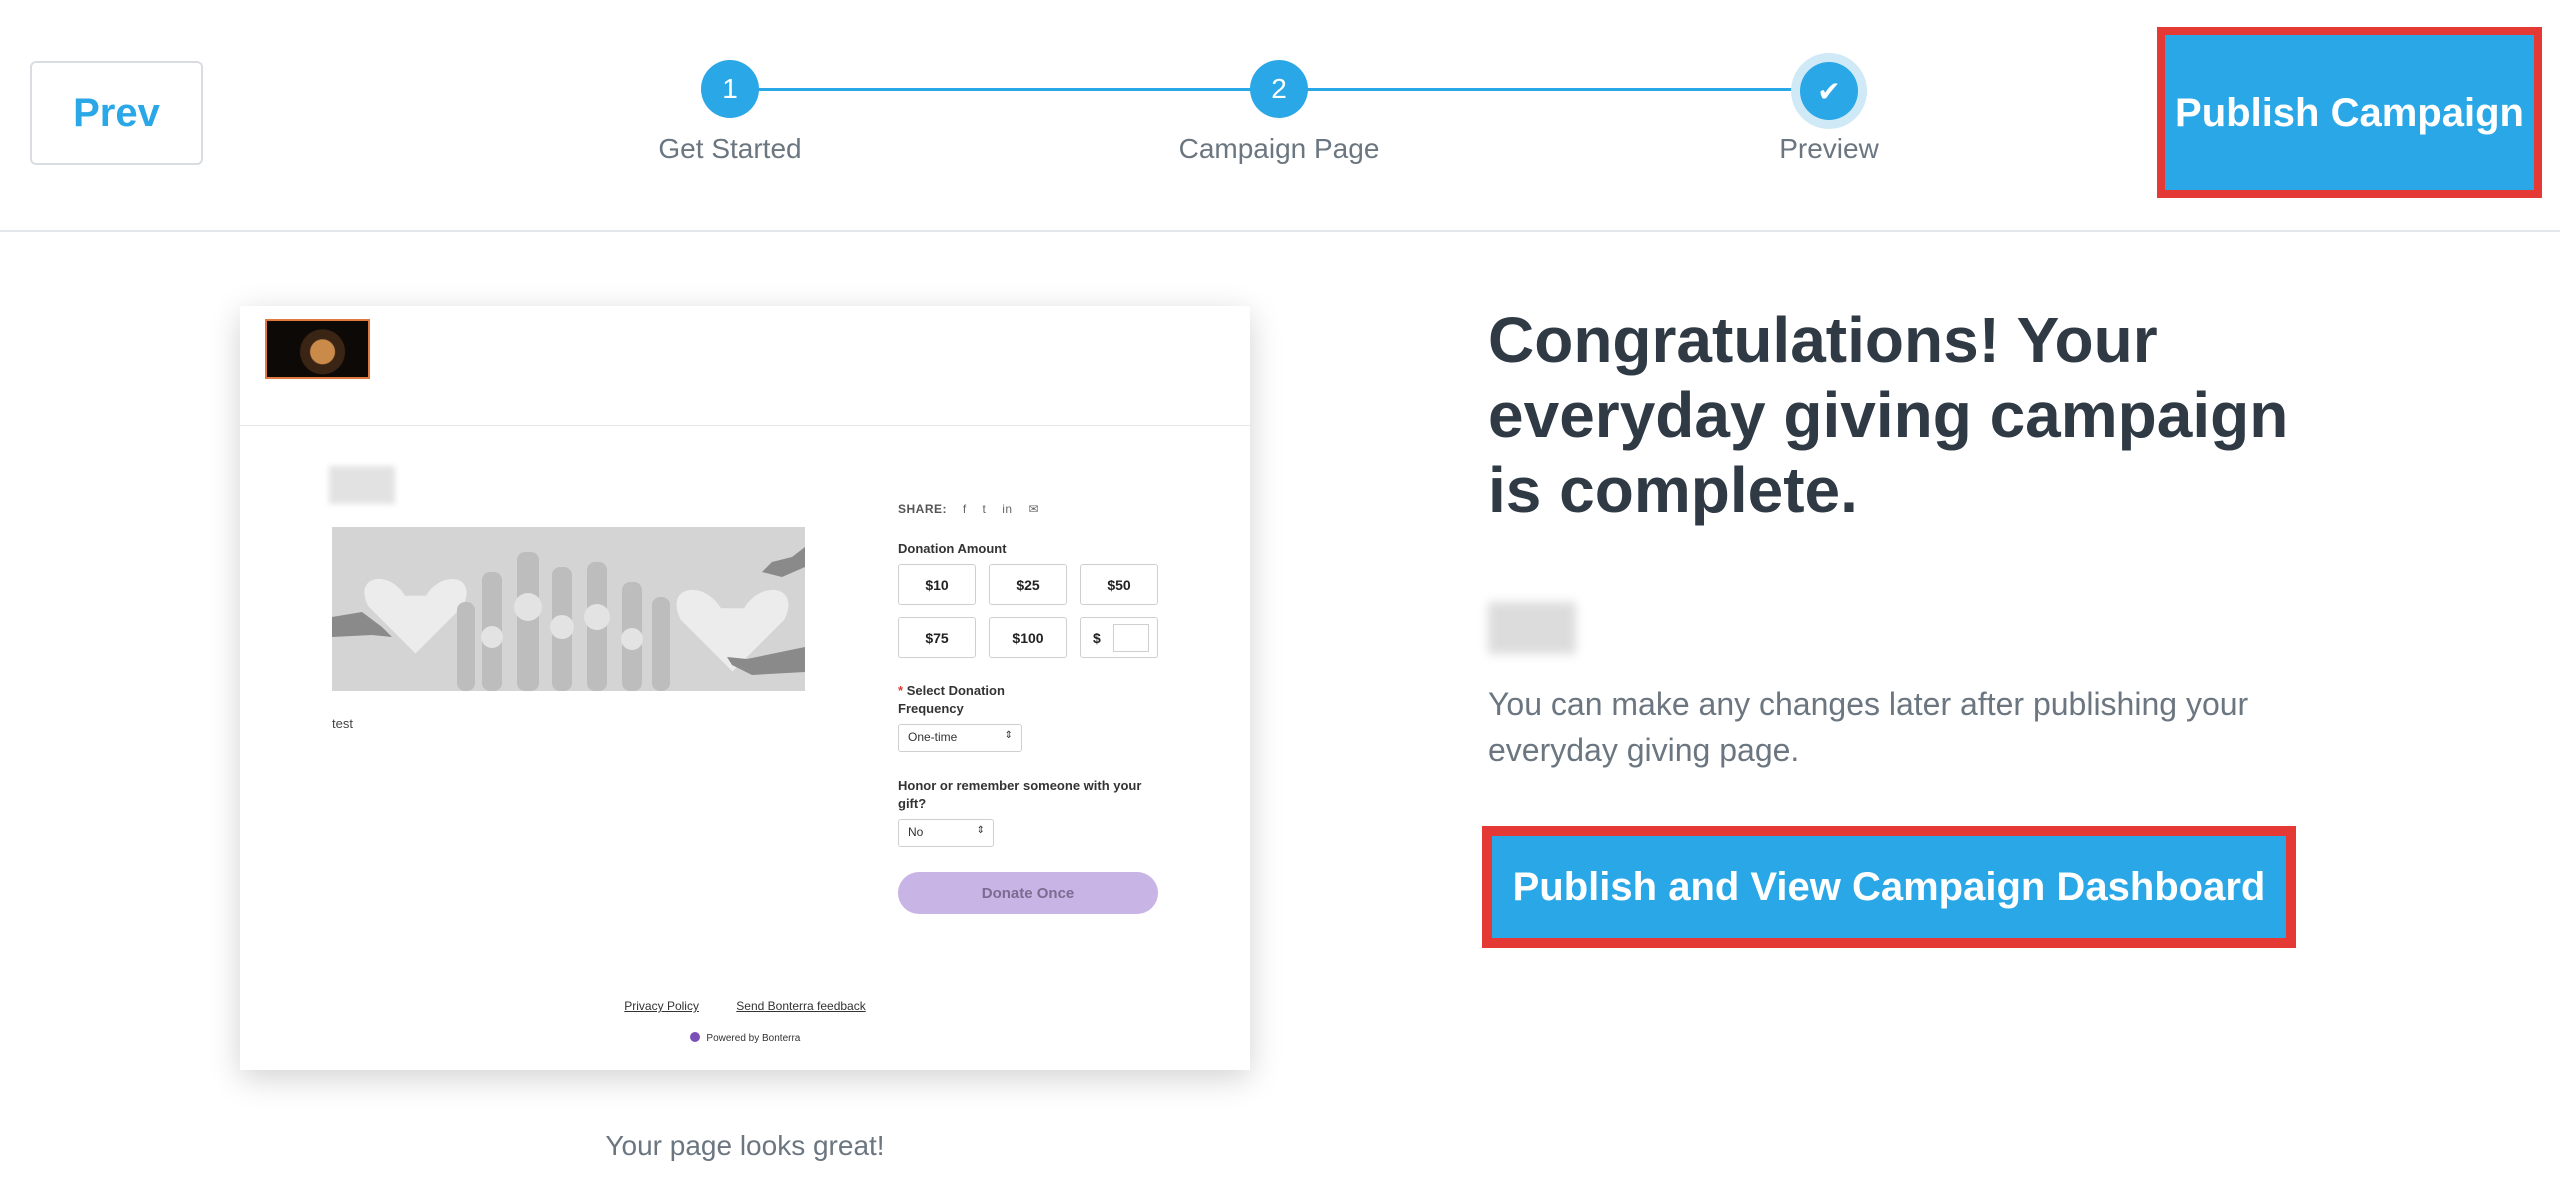 This screenshot has height=1191, width=2560. I want to click on publish-view-dashboard-button: Publish and View Campaign Dashboard, so click(1889, 887).